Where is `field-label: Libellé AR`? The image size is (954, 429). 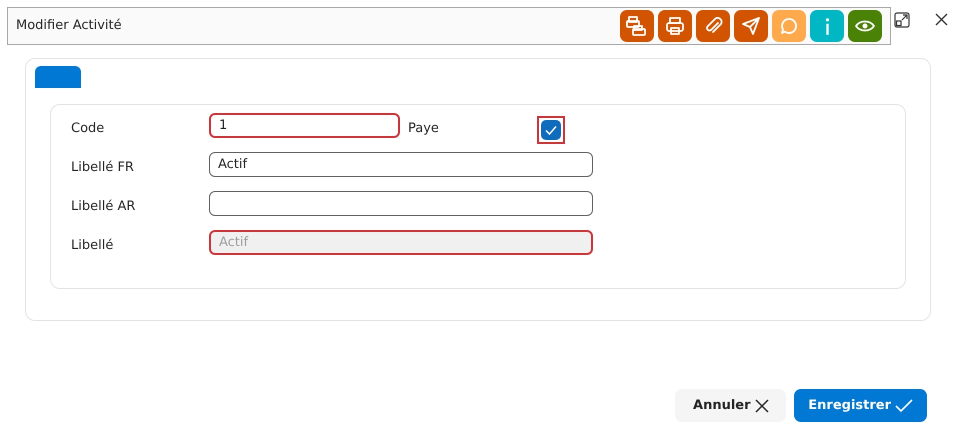
field-label: Libellé AR is located at coordinates (103, 207).